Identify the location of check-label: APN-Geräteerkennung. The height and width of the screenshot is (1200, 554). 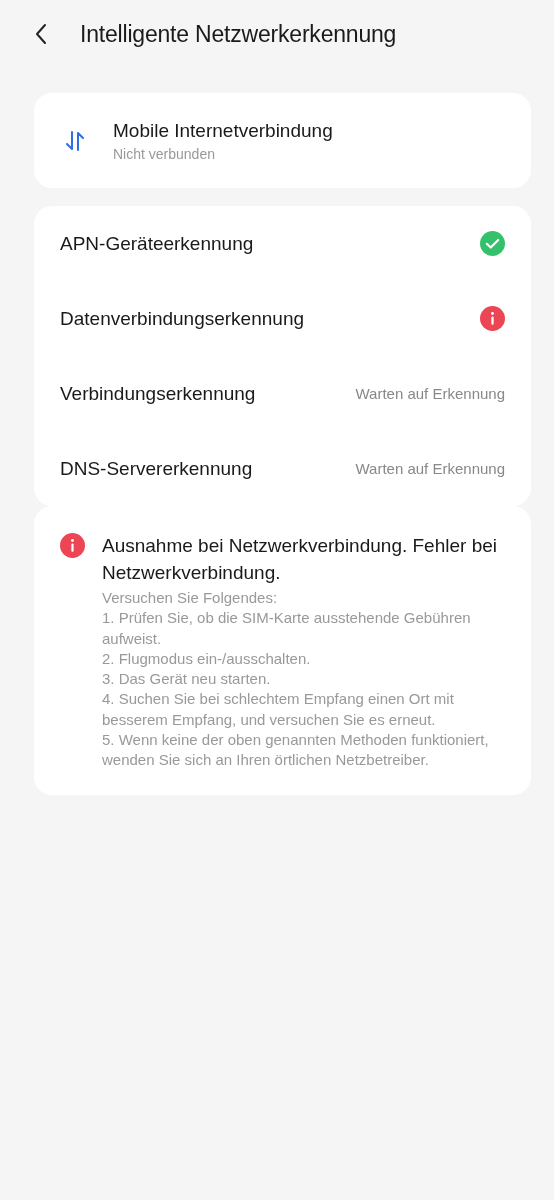
(157, 243).